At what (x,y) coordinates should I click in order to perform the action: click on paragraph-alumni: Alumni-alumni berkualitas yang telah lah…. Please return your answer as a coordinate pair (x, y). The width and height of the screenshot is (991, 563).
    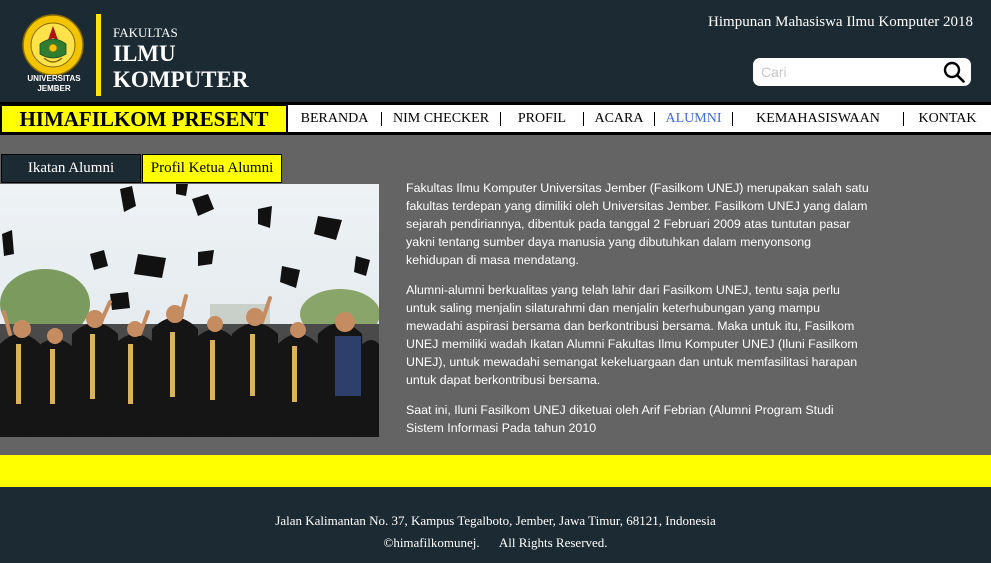
    Looking at the image, I should click on (632, 335).